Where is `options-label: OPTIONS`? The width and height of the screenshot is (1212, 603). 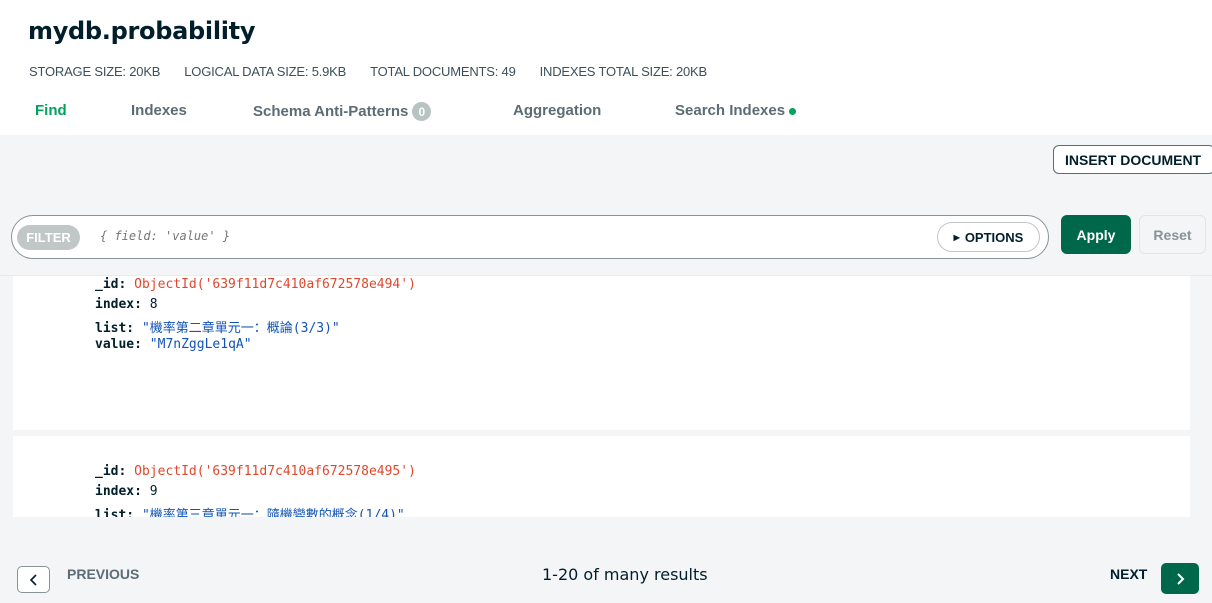
options-label: OPTIONS is located at coordinates (994, 237).